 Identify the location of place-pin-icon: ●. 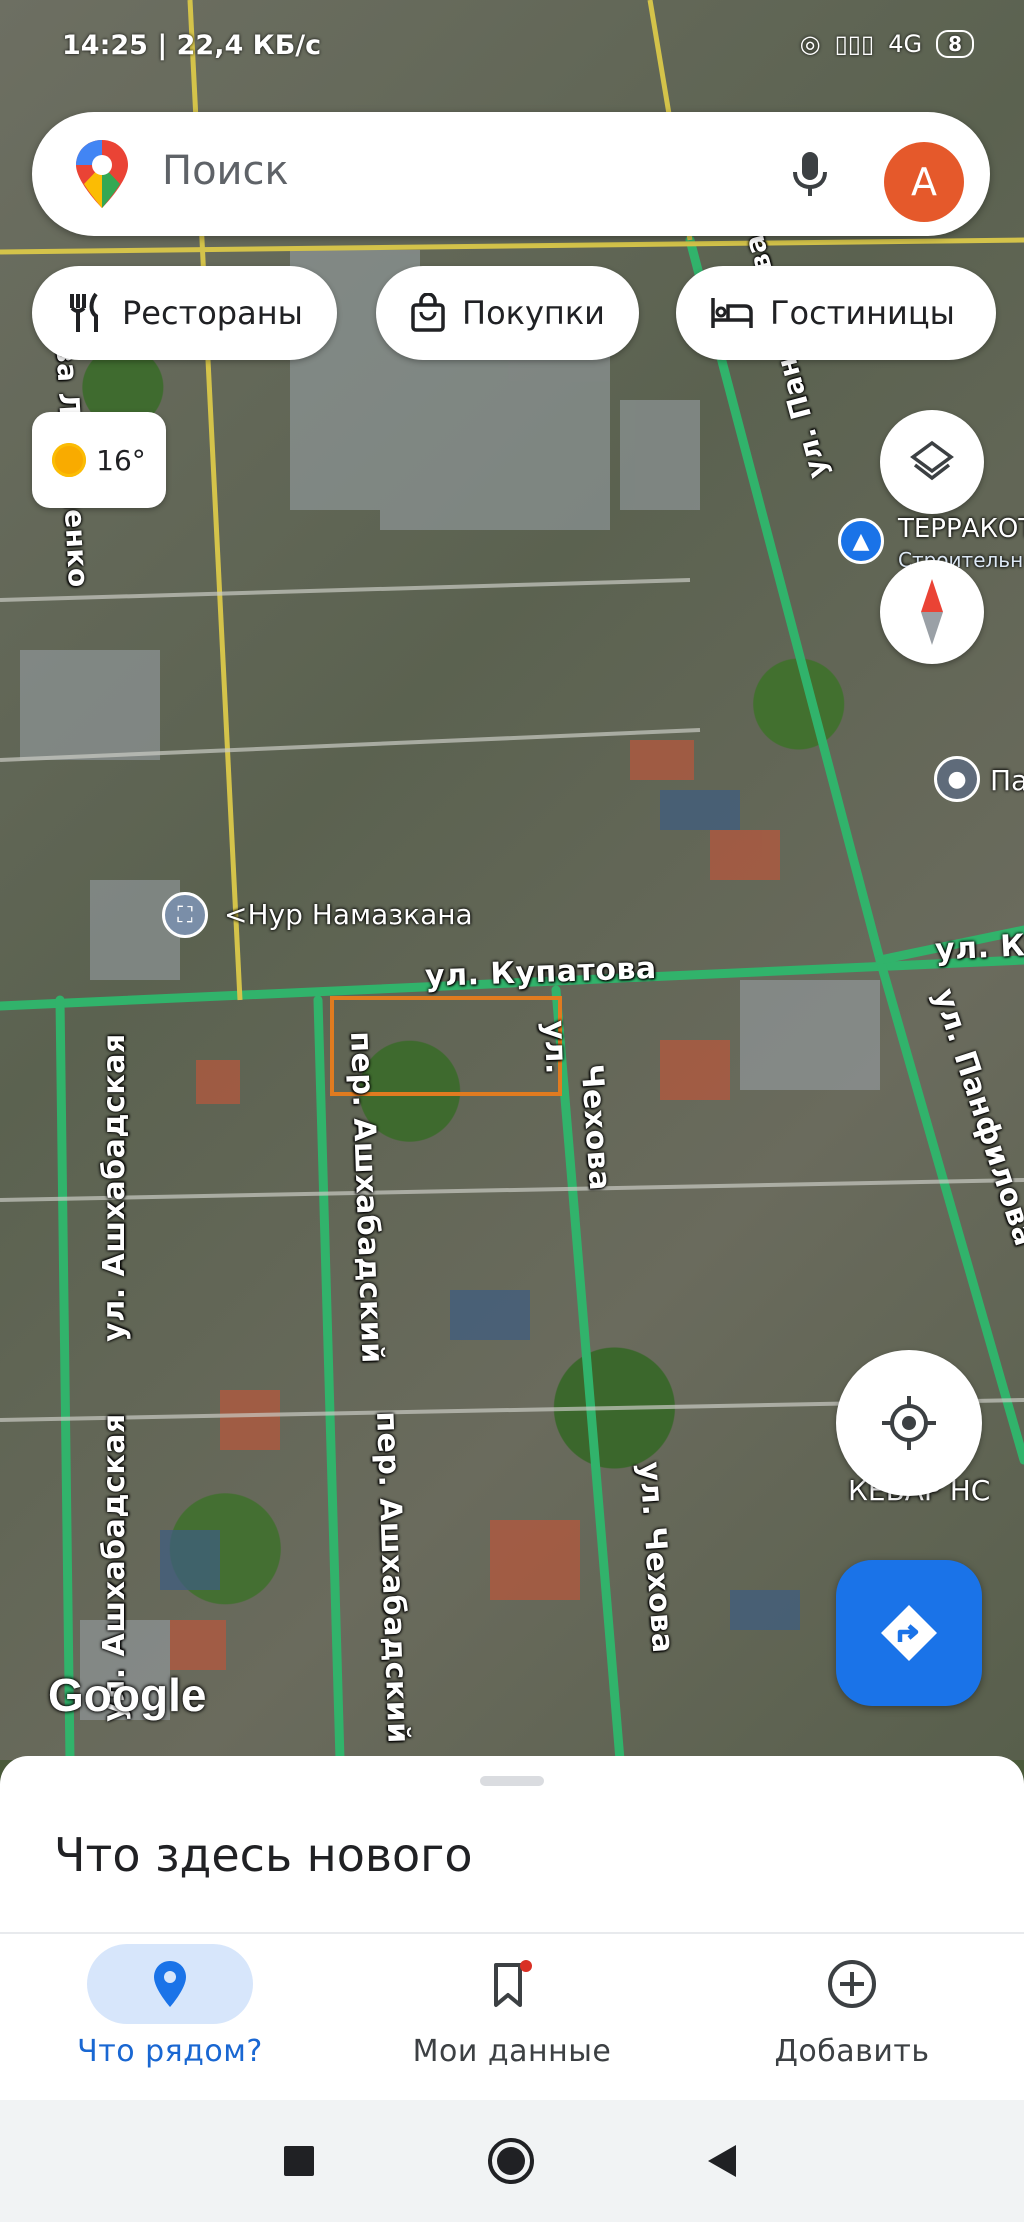
(957, 779).